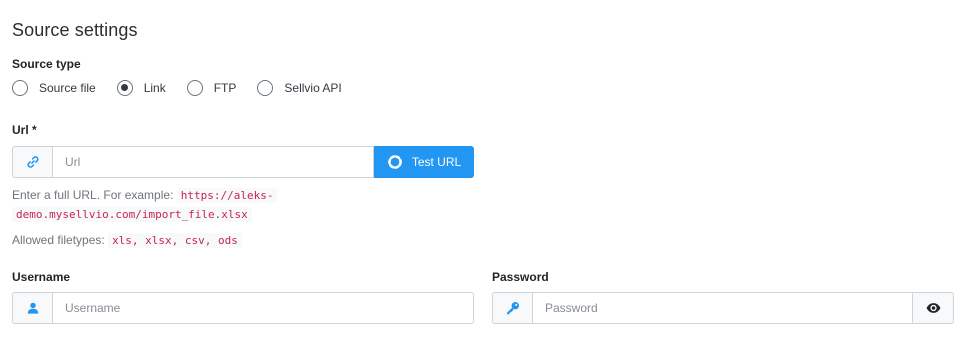 Image resolution: width=967 pixels, height=340 pixels. Describe the element at coordinates (155, 88) in the screenshot. I see `radio-link-label: Link` at that location.